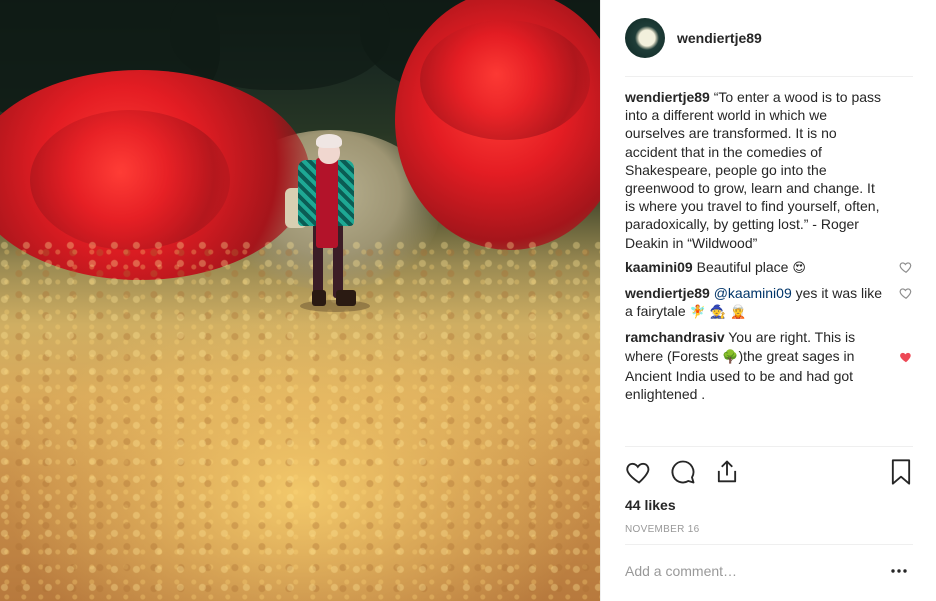  I want to click on comment-username: wendiertje89, so click(667, 293).